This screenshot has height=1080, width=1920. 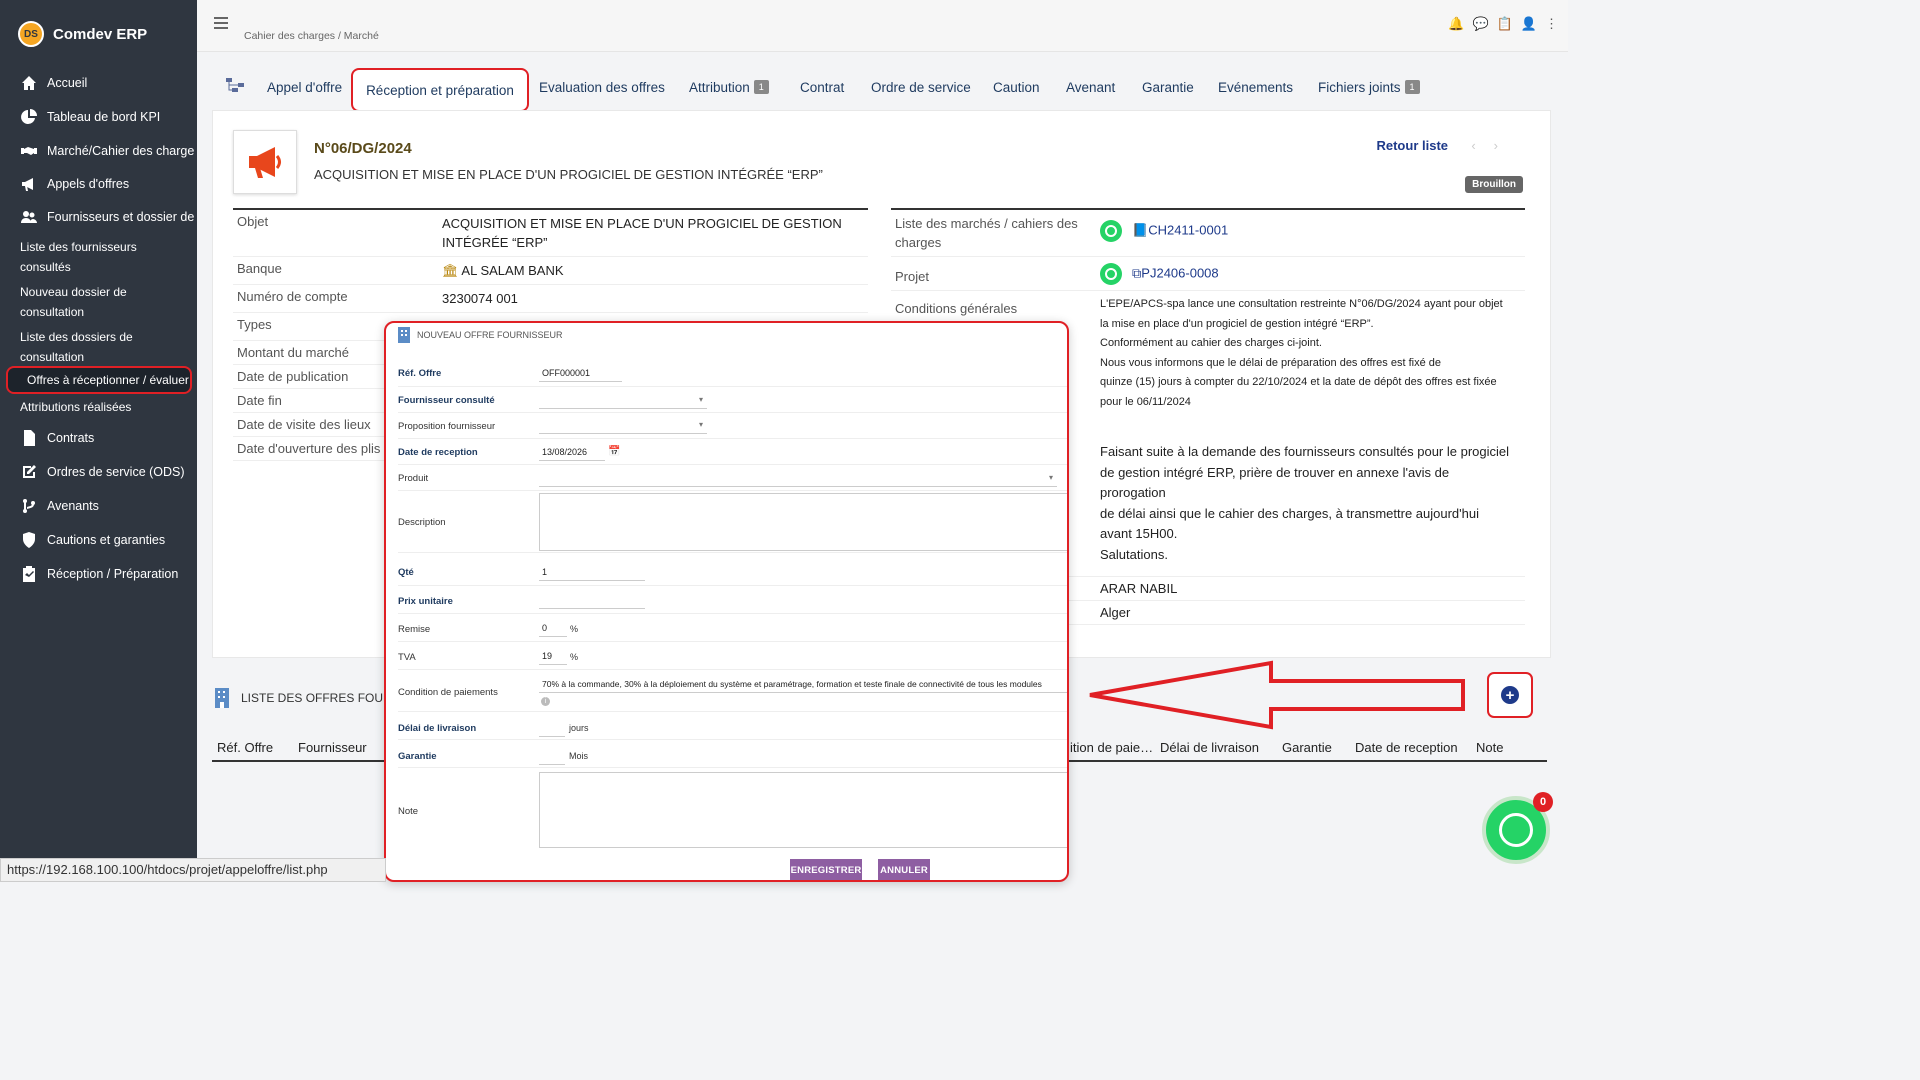 I want to click on document-icon, so click(x=29, y=438).